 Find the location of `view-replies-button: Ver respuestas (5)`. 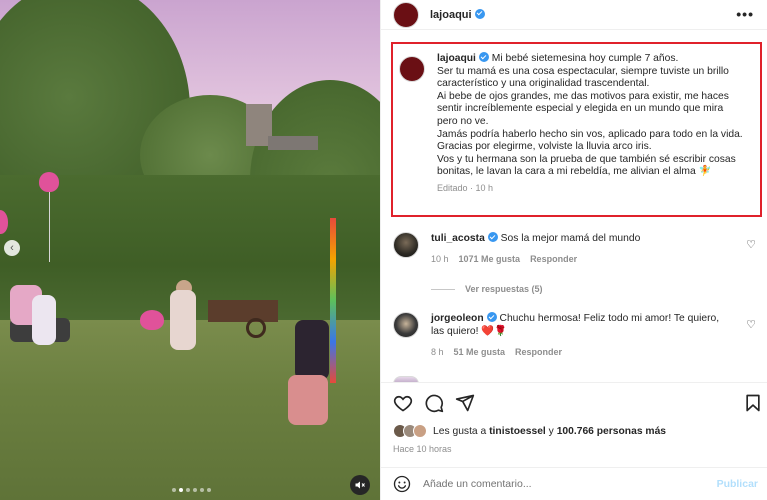

view-replies-button: Ver respuestas (5) is located at coordinates (487, 289).